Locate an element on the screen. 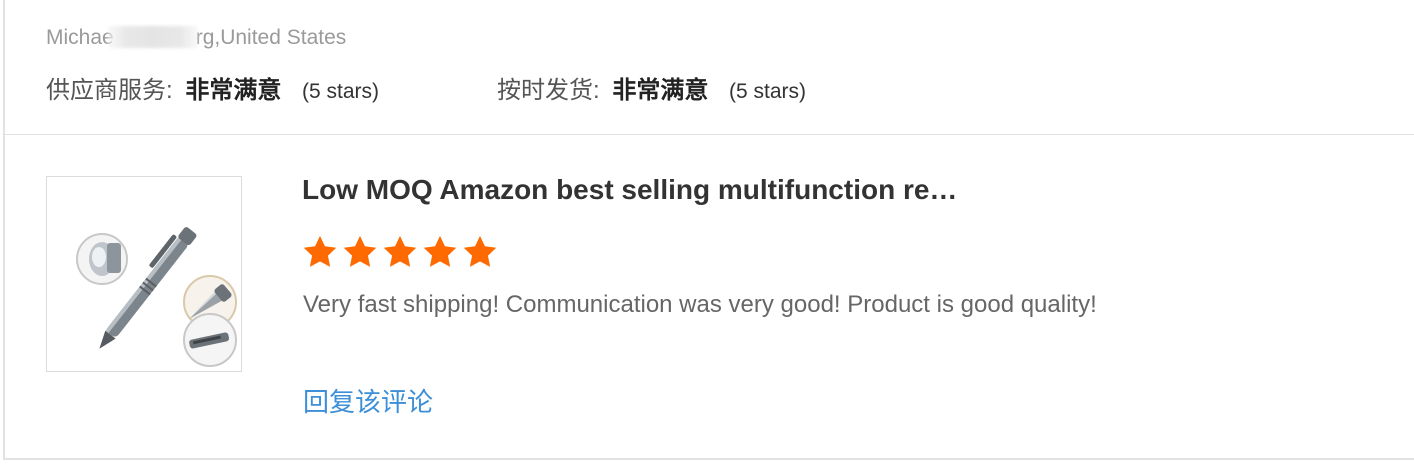 This screenshot has height=464, width=1414. rating-label: 按时发货: is located at coordinates (548, 90).